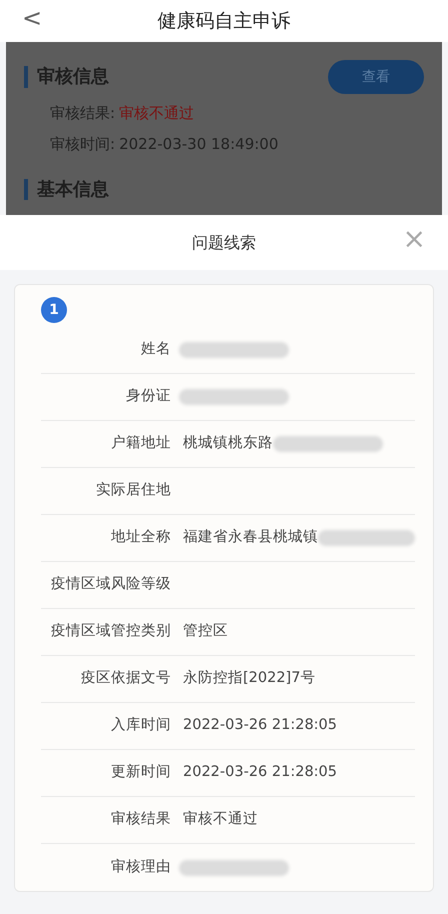 This screenshot has width=448, height=914. What do you see at coordinates (198, 144) in the screenshot?
I see `field-value: 2022-03-30 18:49:00` at bounding box center [198, 144].